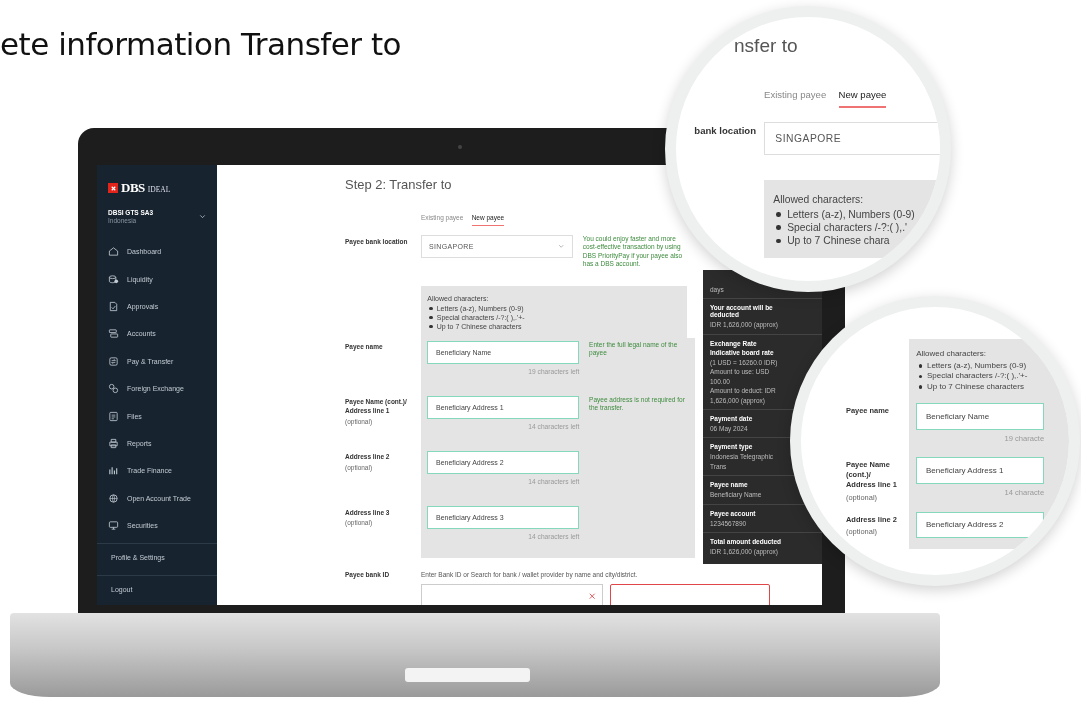 The image size is (1081, 711). Describe the element at coordinates (977, 376) in the screenshot. I see `allowed-item: Special characters /-?:( ),.'+-` at that location.